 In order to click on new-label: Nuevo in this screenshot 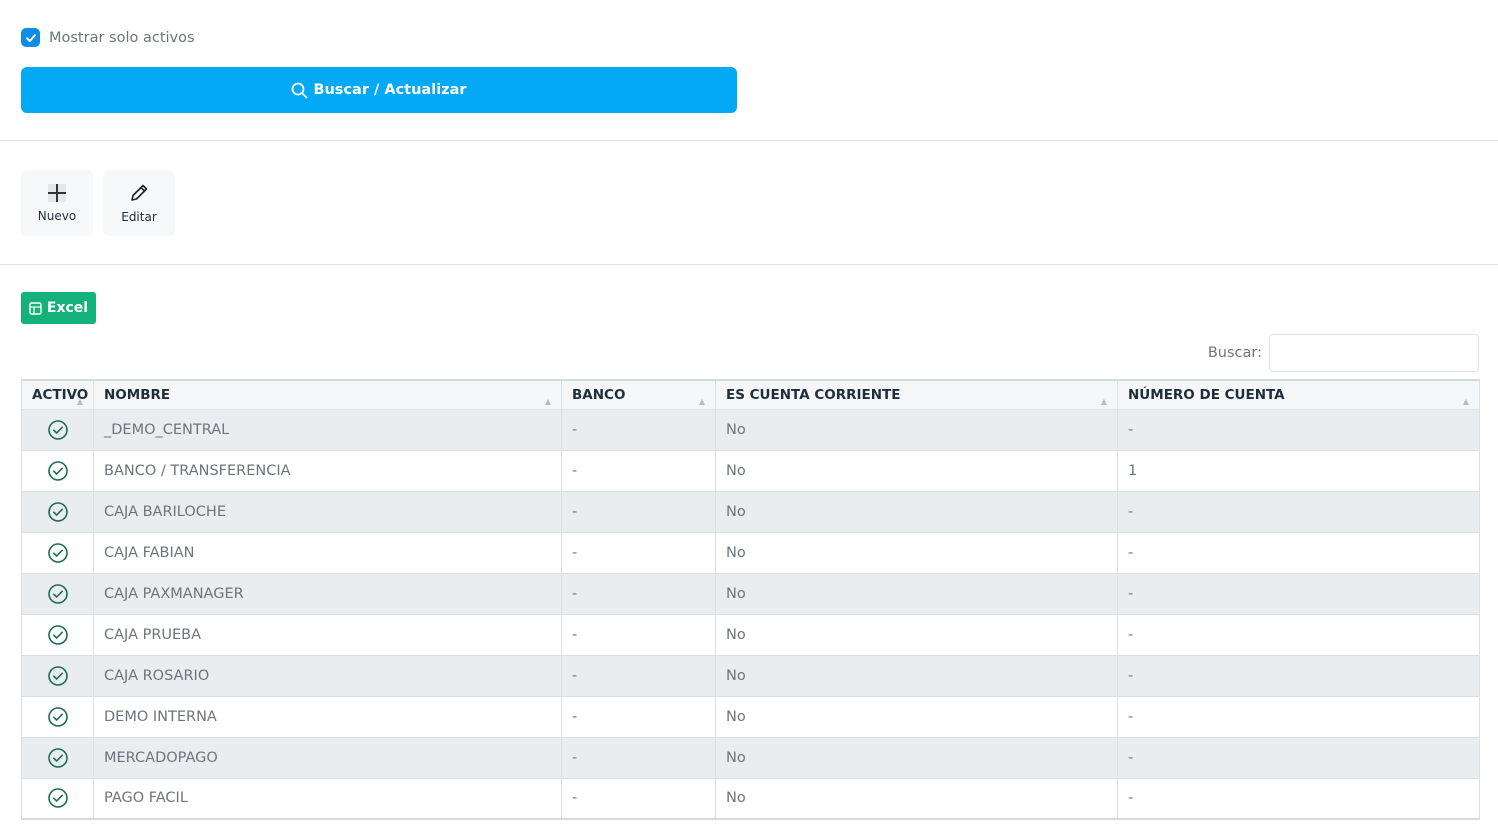, I will do `click(57, 216)`.